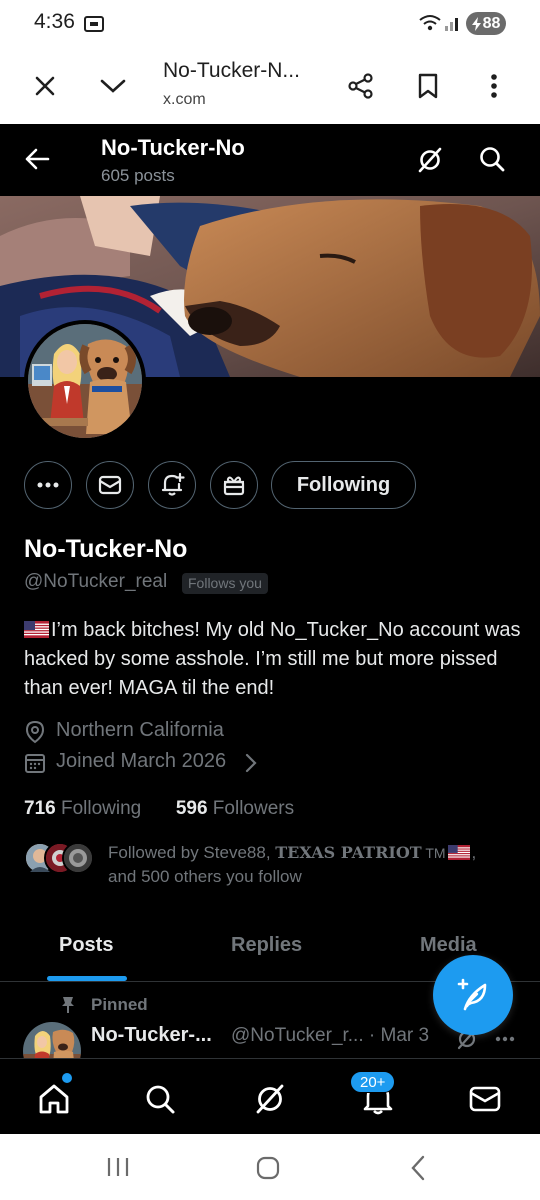 This screenshot has width=540, height=1200. What do you see at coordinates (138, 175) in the screenshot?
I see `header-post-count: 605 posts` at bounding box center [138, 175].